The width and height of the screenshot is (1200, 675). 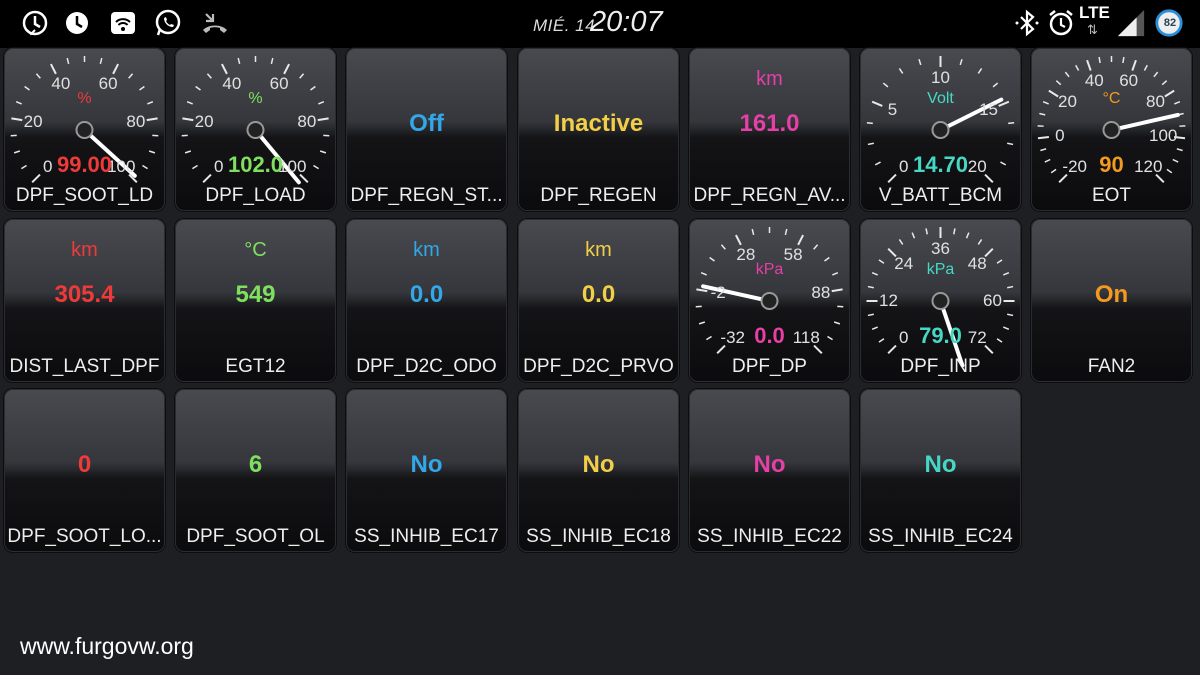 What do you see at coordinates (107, 646) in the screenshot?
I see `watermark: www.furgovw.org` at bounding box center [107, 646].